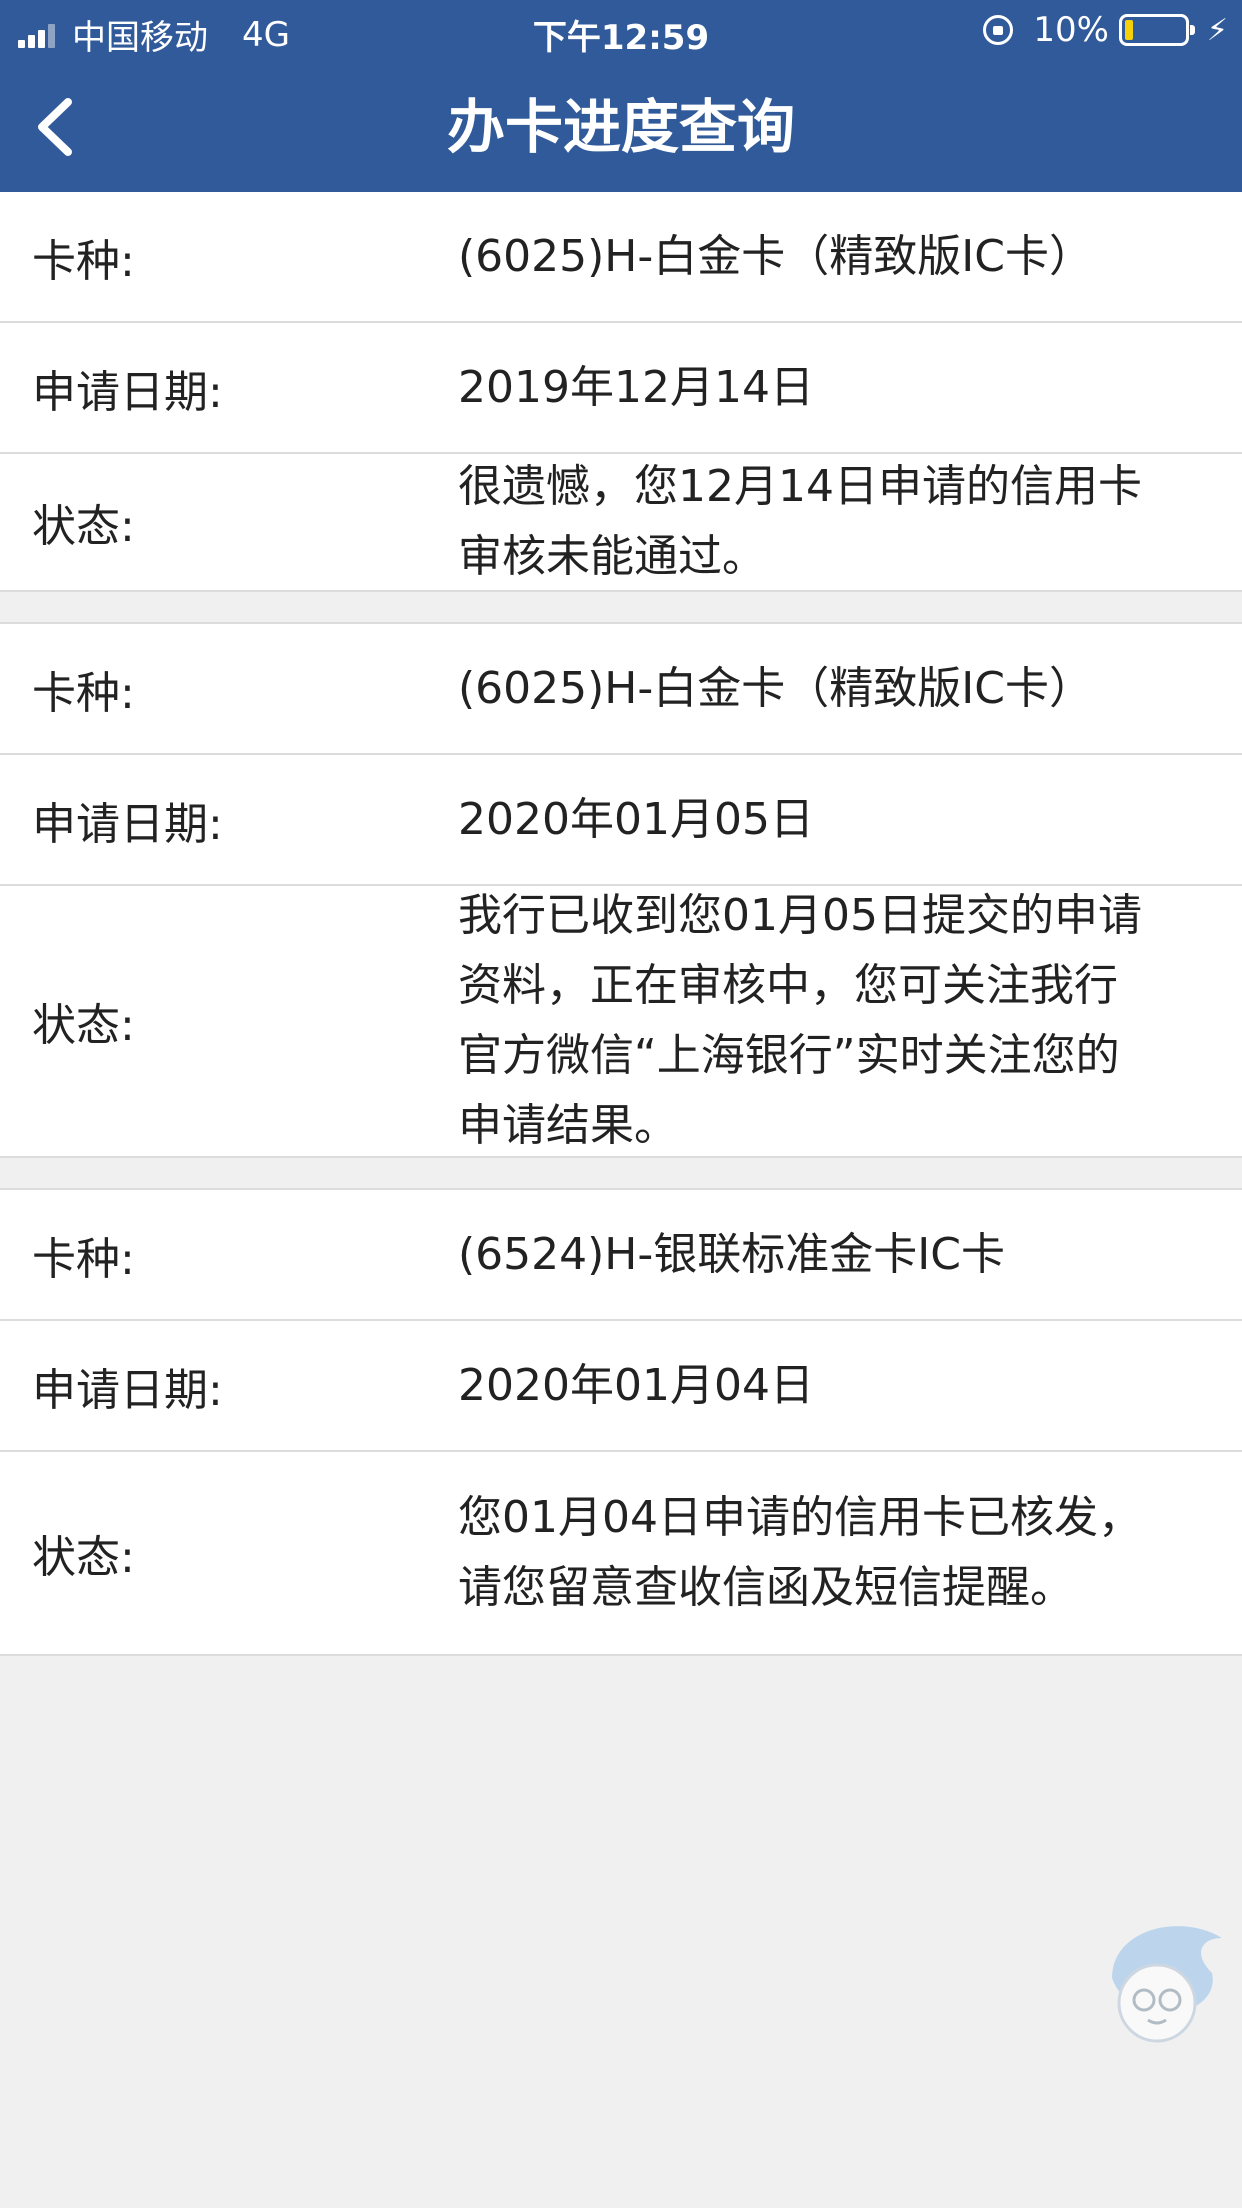 The height and width of the screenshot is (2208, 1242). I want to click on apply-date-value: 2020年01月05日, so click(636, 819).